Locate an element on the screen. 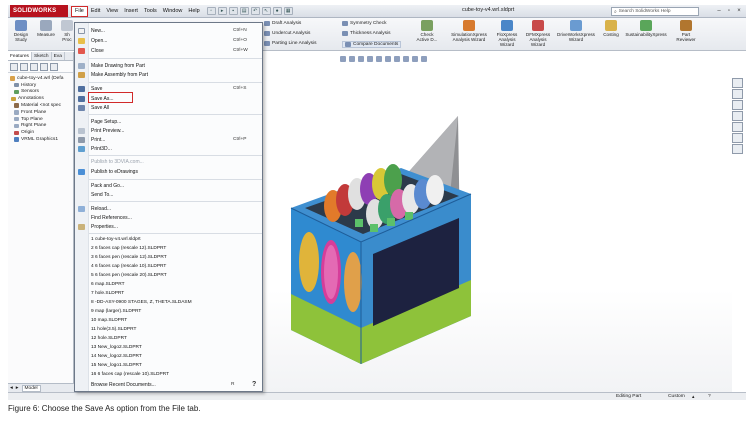  recent-file-item: 11 hole(3.5).SLDPRT is located at coordinates (113, 329).